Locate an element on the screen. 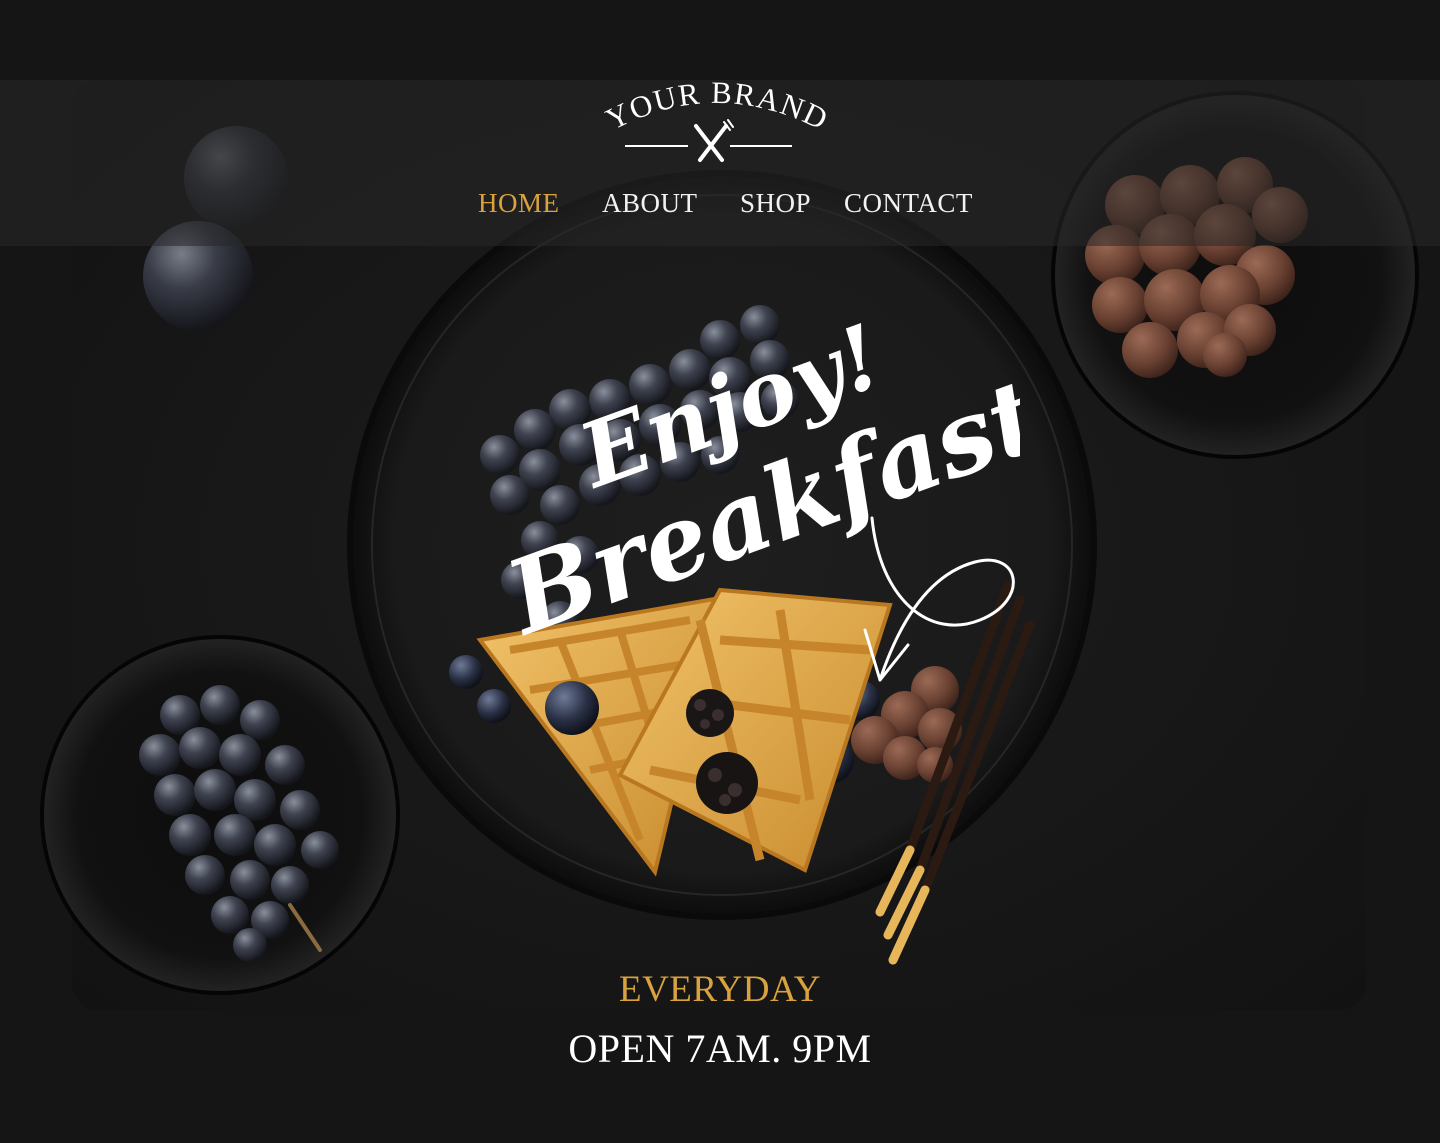  main-nav: HOME ABOUT SHOP CONTACT is located at coordinates (720, 208).